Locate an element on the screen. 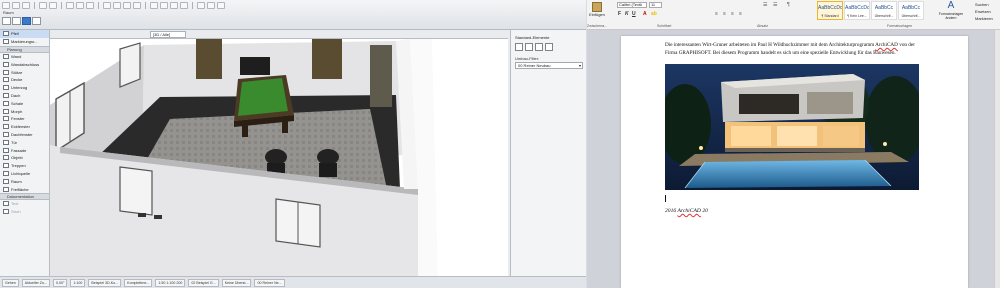 The height and width of the screenshot is (288, 1000). render-icon is located at coordinates (201, 5).